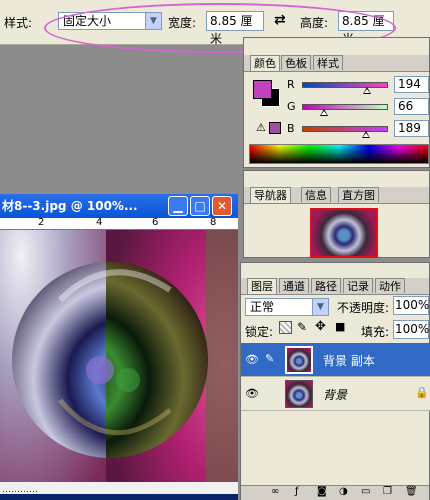  I want to click on layer-style-icon: ƒ, so click(297, 491).